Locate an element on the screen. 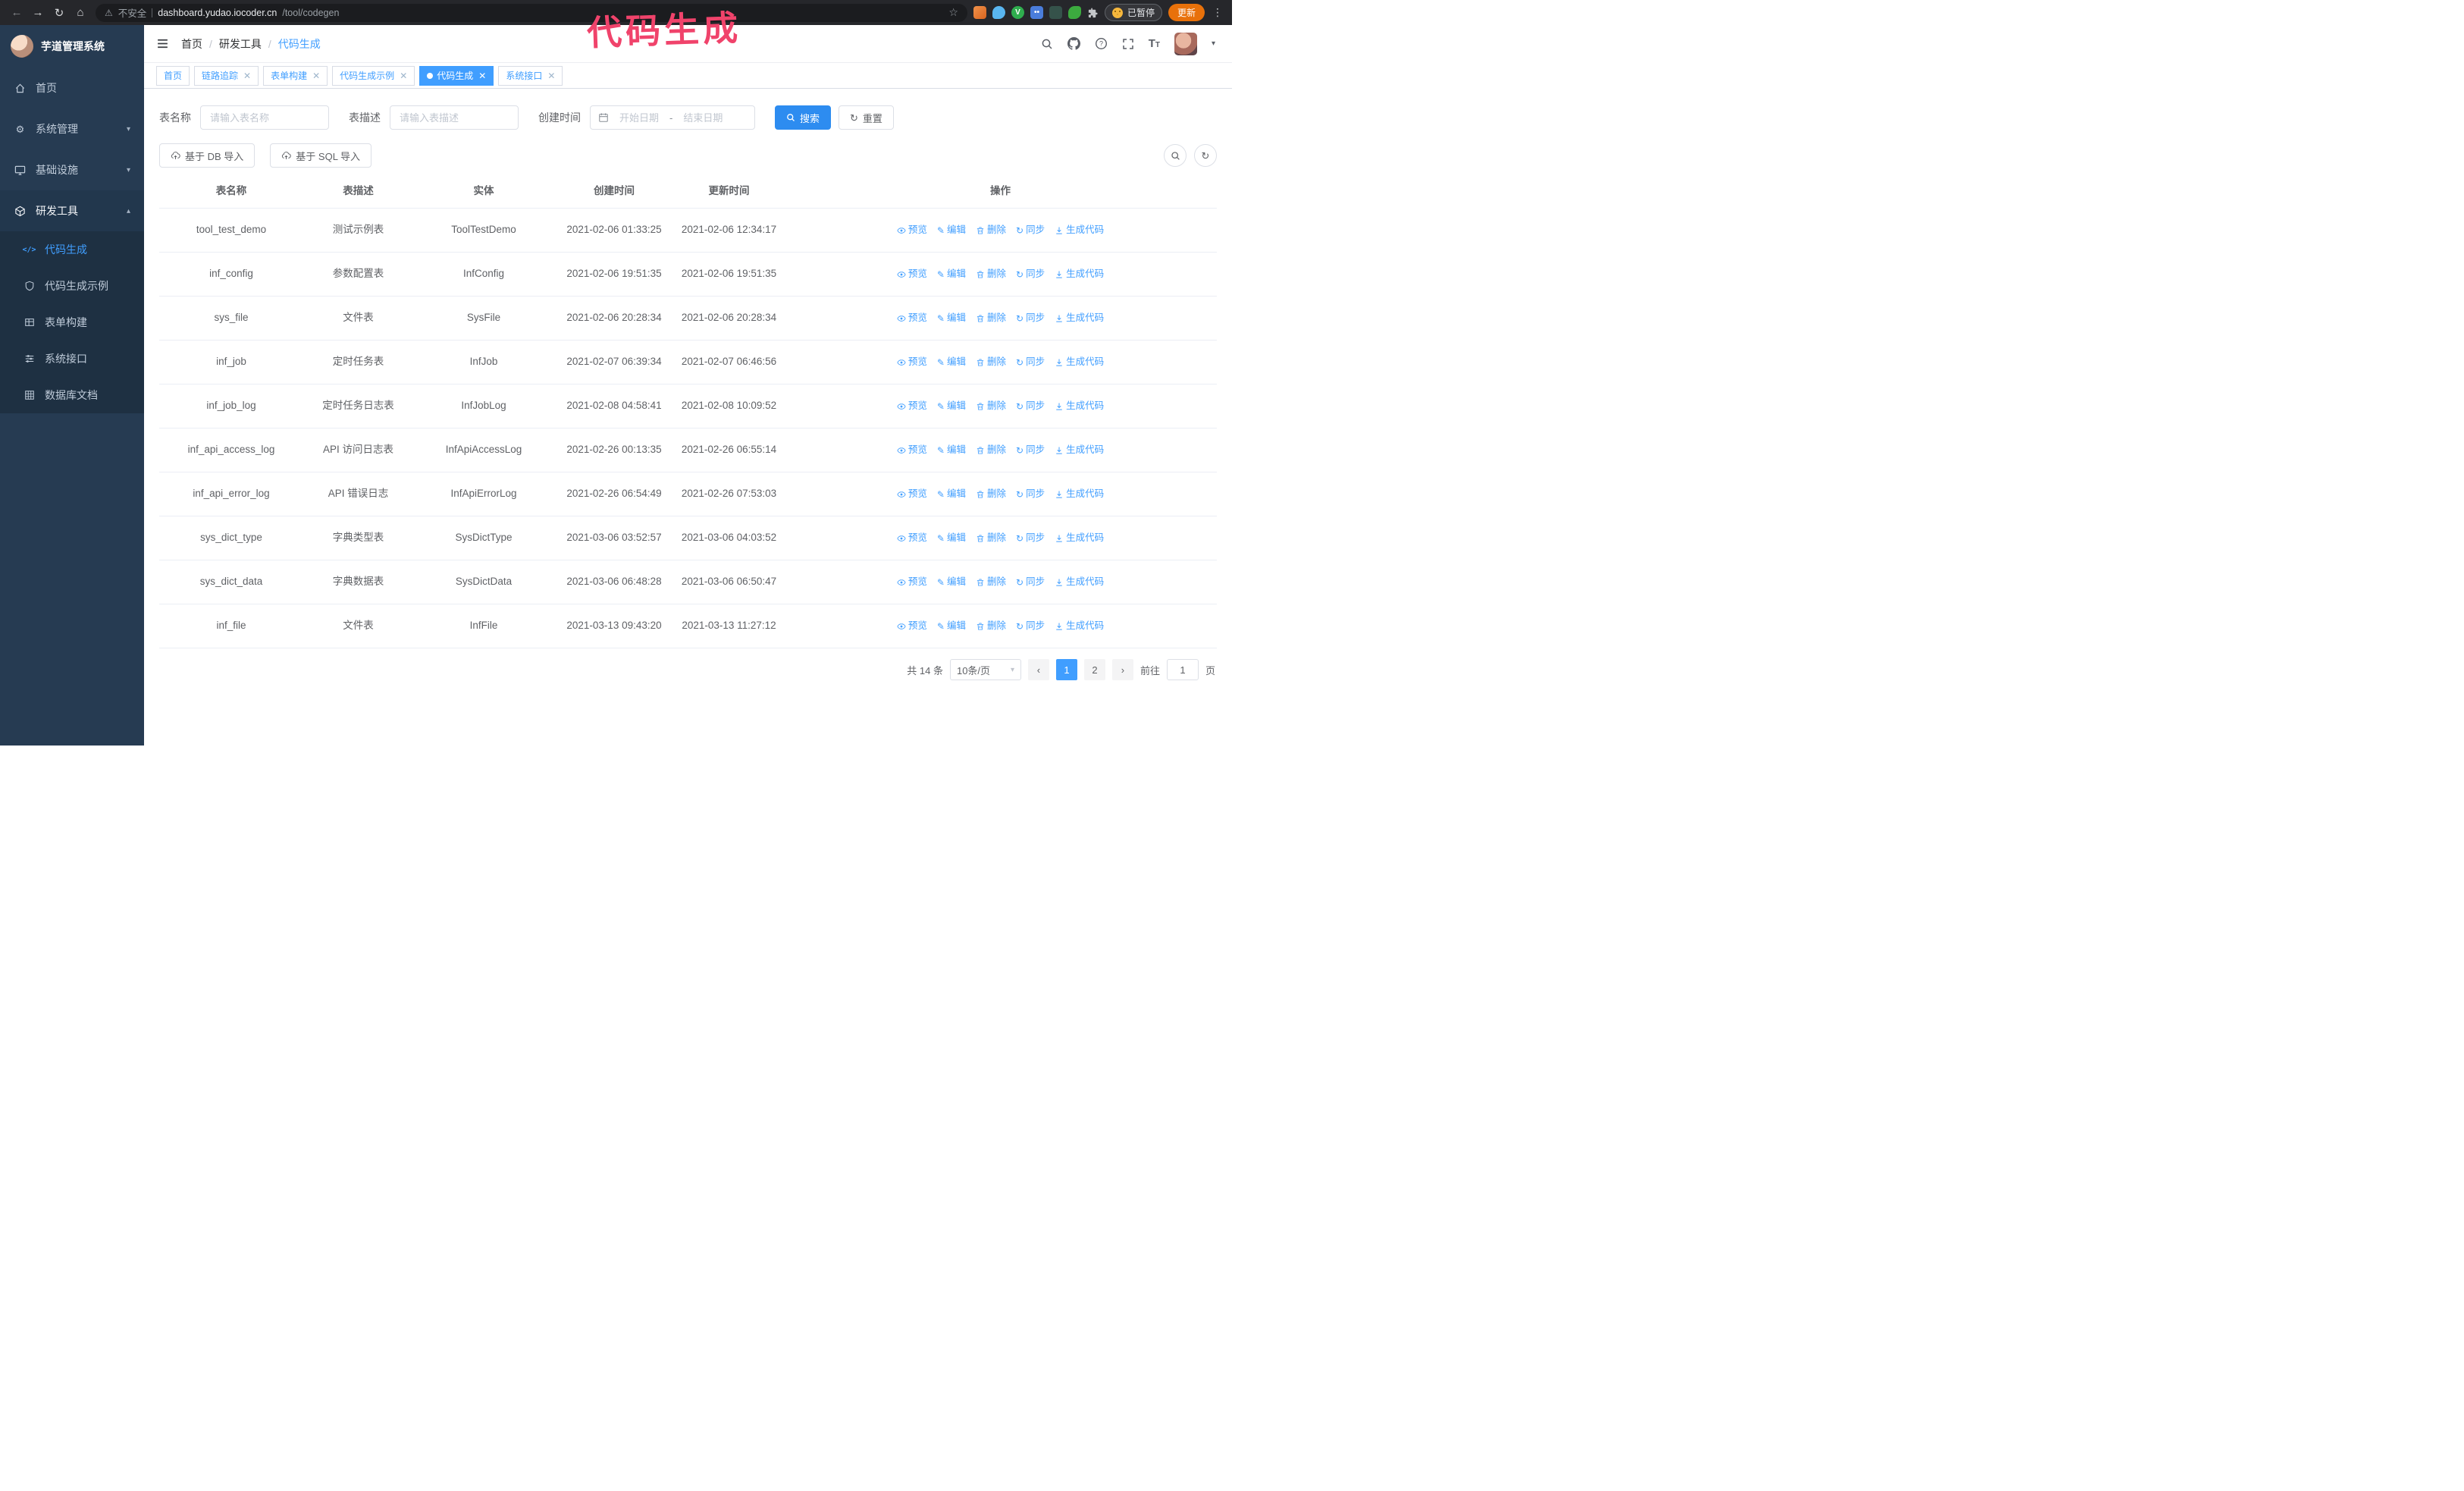 The image size is (2464, 1491). browser-forward-icon: → is located at coordinates (38, 13).